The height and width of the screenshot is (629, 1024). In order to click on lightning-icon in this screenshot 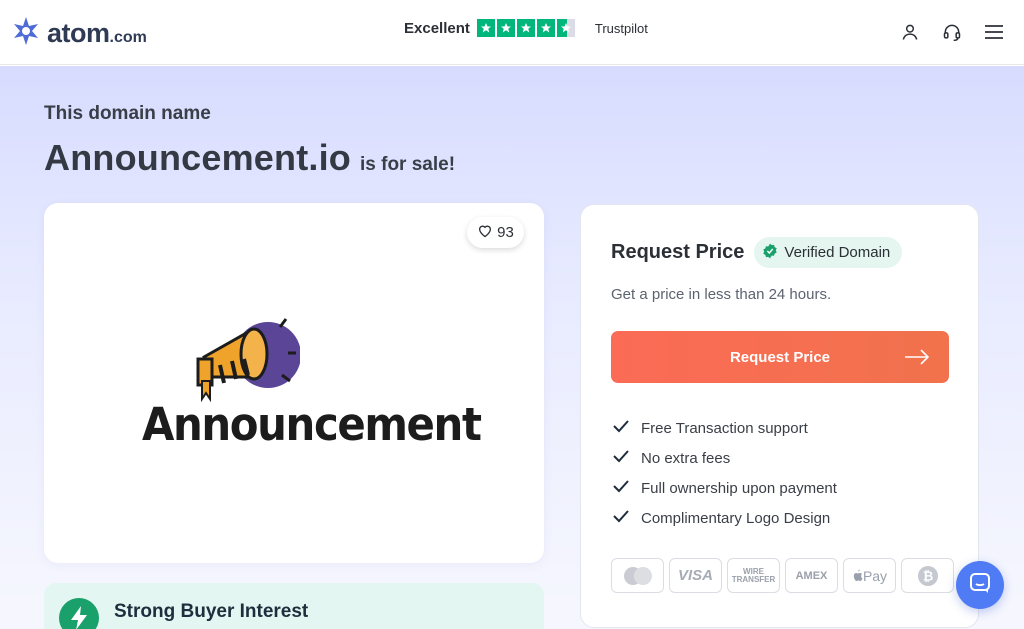, I will do `click(79, 613)`.